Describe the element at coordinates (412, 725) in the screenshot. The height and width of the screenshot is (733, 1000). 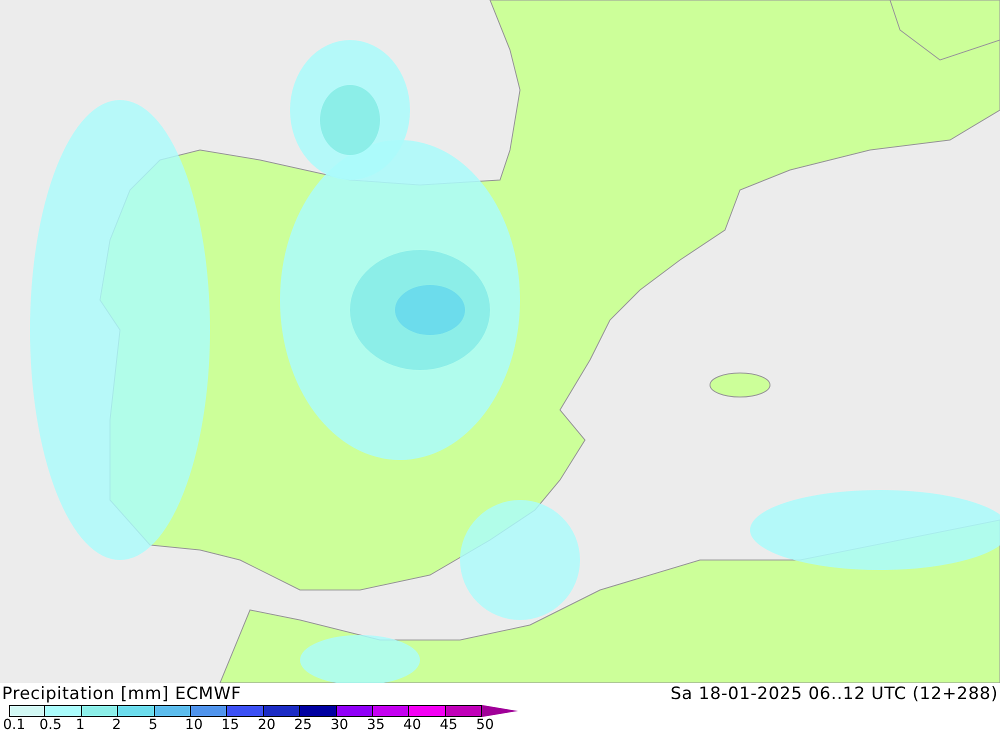
I see `tick-label: 40` at that location.